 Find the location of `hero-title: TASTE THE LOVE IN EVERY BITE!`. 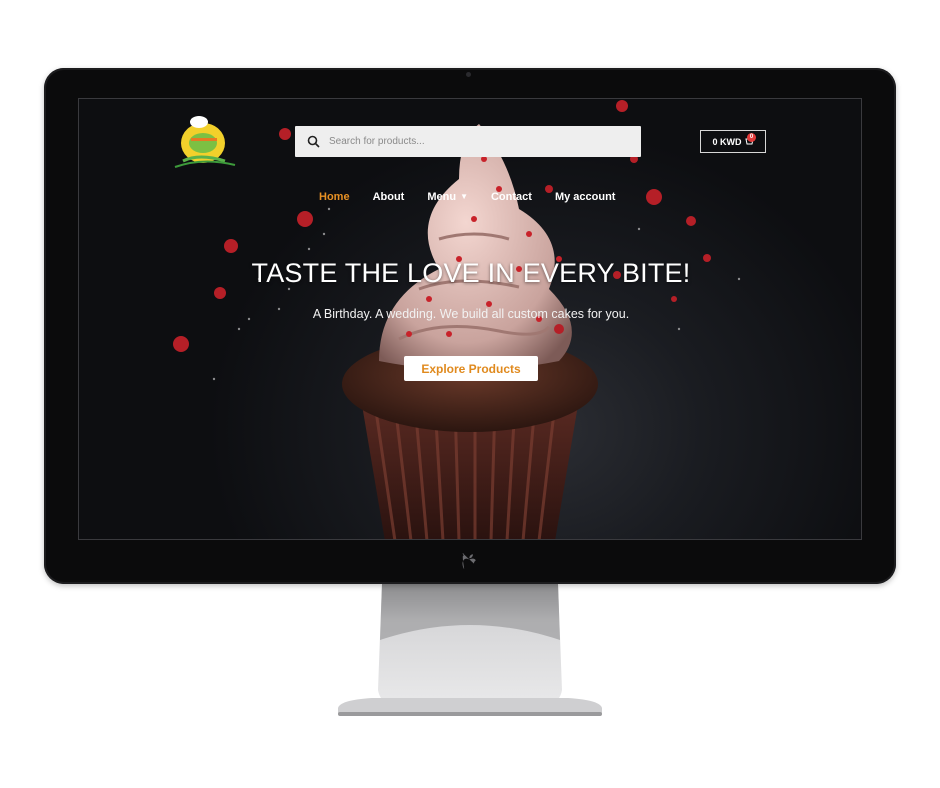

hero-title: TASTE THE LOVE IN EVERY BITE! is located at coordinates (471, 273).